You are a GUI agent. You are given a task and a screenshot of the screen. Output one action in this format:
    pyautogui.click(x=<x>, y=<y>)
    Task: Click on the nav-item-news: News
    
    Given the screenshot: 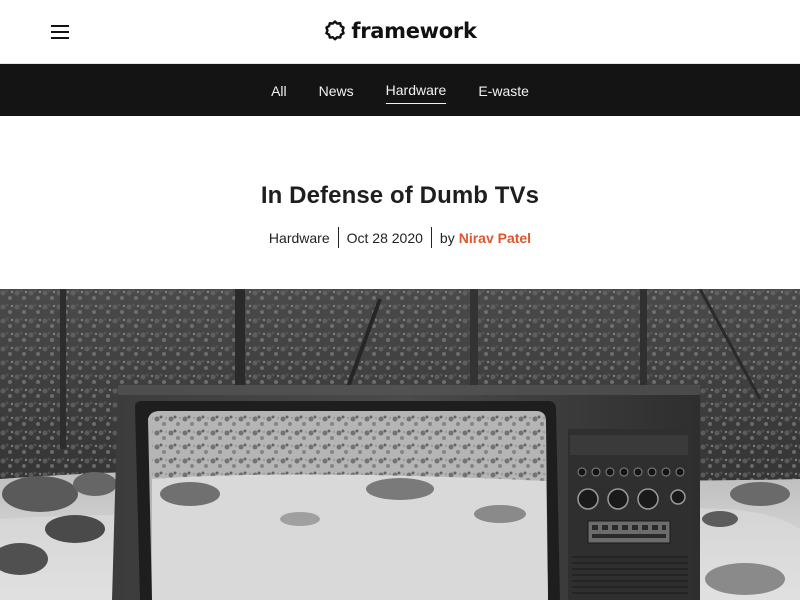 What is the action you would take?
    pyautogui.click(x=336, y=90)
    